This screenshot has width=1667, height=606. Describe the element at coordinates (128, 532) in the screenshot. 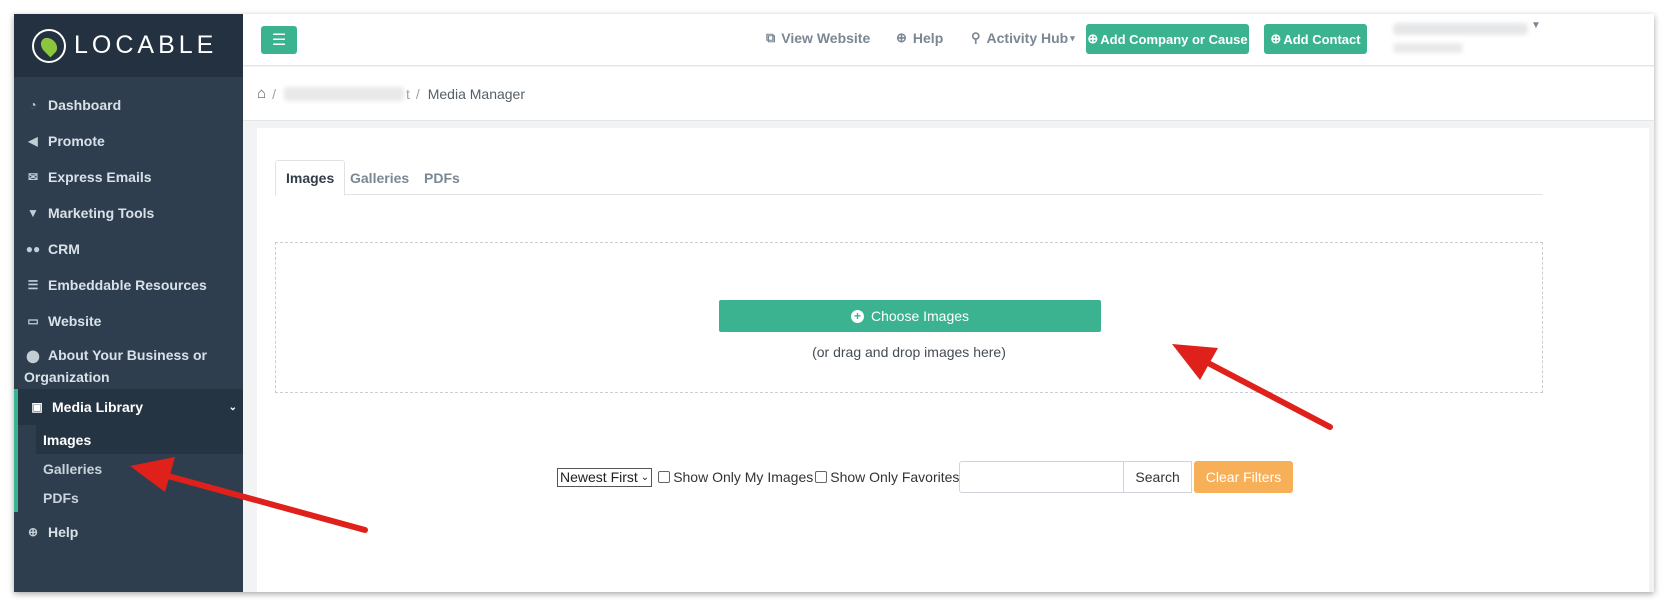

I see `sidebar-item-help: ⊕ Help` at that location.